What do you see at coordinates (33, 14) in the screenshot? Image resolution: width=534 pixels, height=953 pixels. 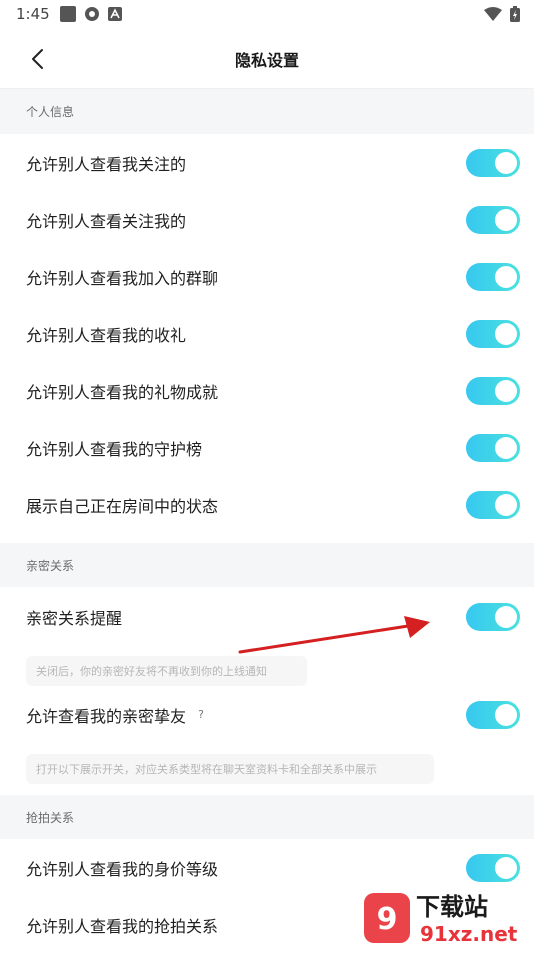 I see `status-time: 1:45` at bounding box center [33, 14].